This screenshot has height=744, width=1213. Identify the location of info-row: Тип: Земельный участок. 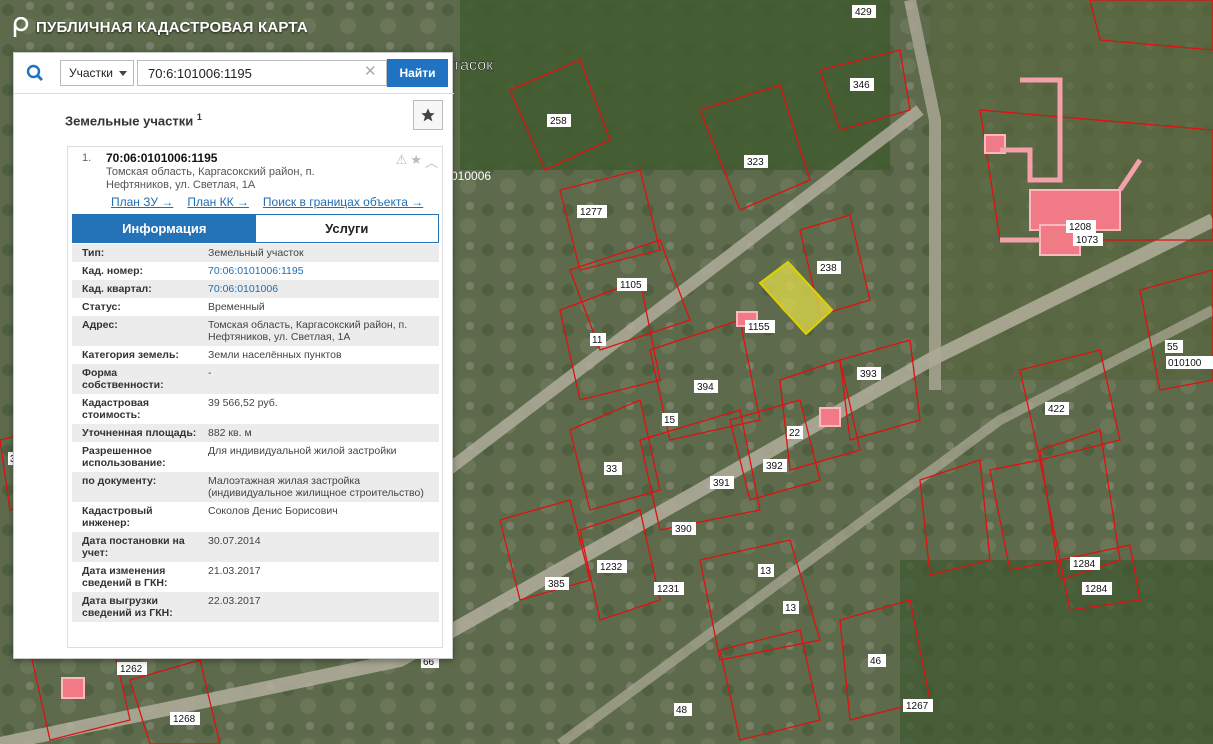
(255, 253).